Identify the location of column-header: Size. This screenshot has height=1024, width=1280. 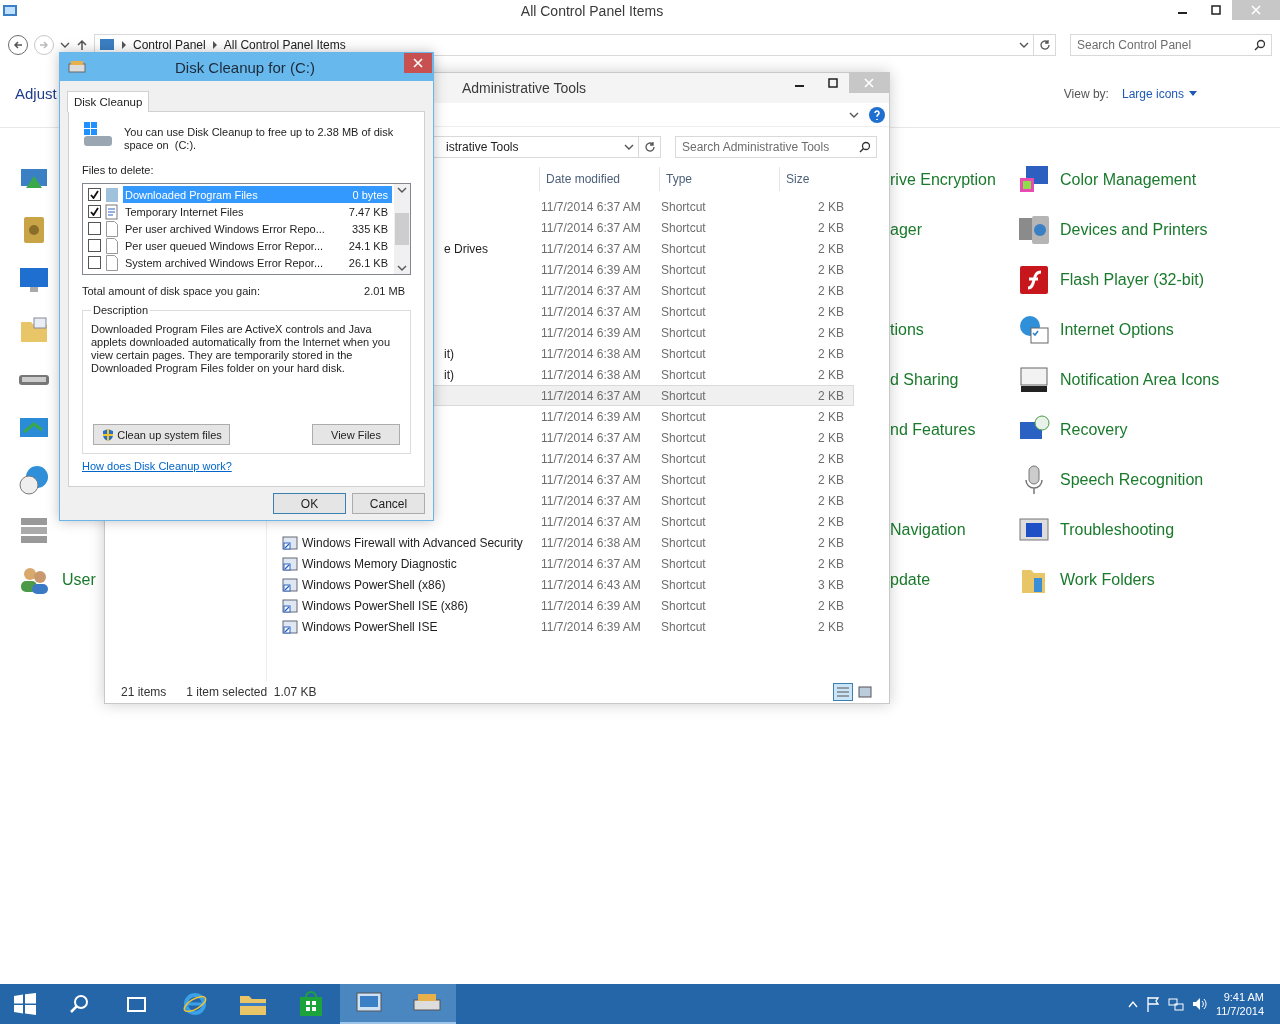
(816, 179).